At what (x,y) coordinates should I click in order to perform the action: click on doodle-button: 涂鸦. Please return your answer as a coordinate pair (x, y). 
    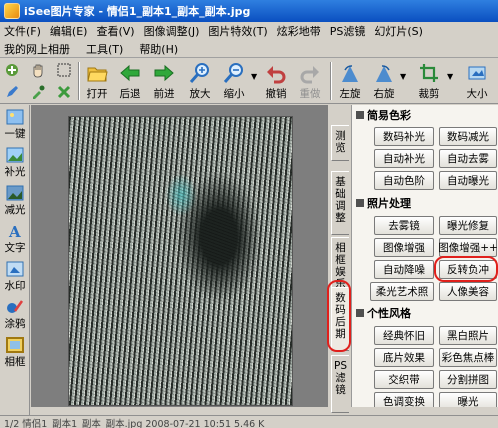
    Looking at the image, I should click on (15, 314).